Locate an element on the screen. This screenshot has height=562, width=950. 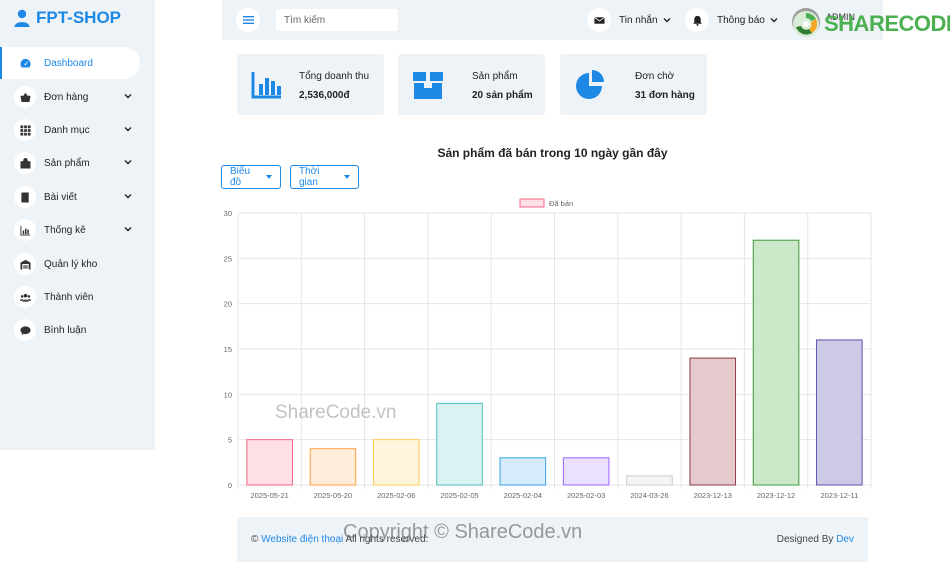
menu-toggle-button is located at coordinates (248, 20).